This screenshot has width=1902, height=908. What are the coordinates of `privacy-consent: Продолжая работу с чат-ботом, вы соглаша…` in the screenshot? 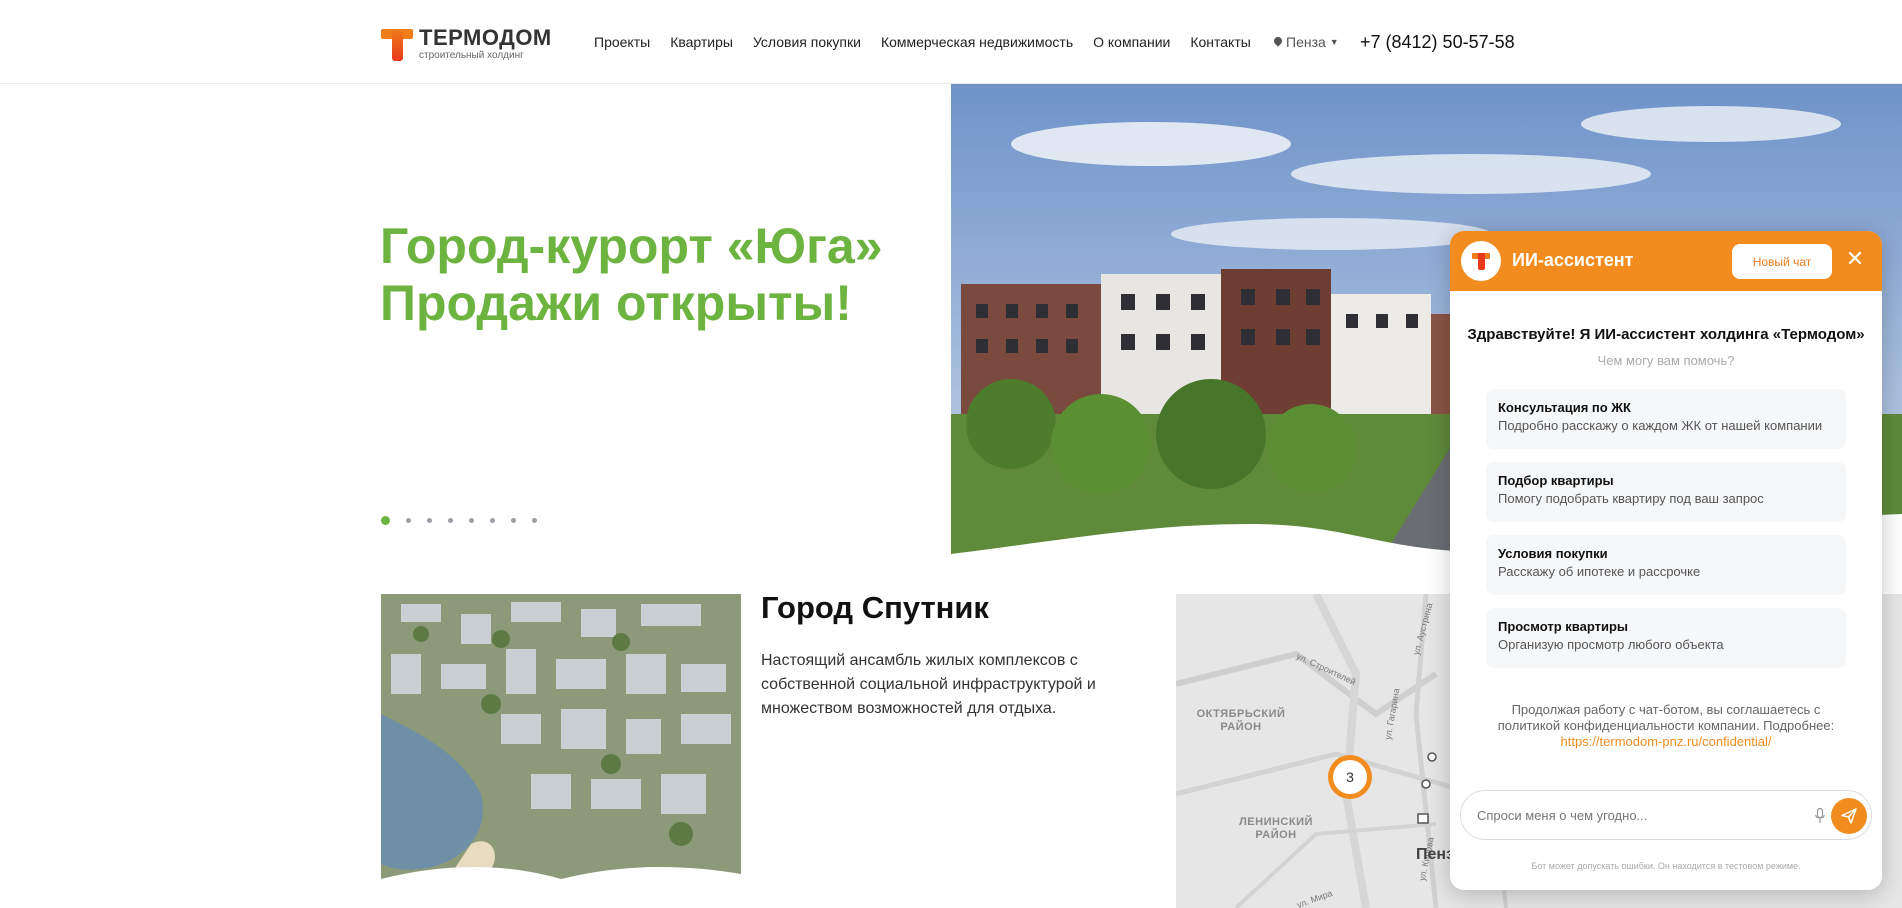 It's located at (1666, 726).